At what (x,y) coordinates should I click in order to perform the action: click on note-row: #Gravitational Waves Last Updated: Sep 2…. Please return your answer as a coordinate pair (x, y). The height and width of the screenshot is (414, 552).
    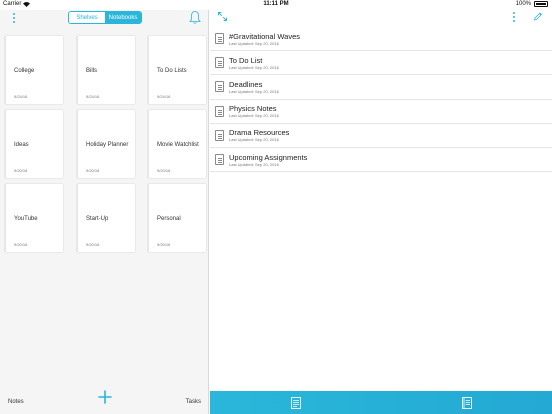
    Looking at the image, I should click on (381, 39).